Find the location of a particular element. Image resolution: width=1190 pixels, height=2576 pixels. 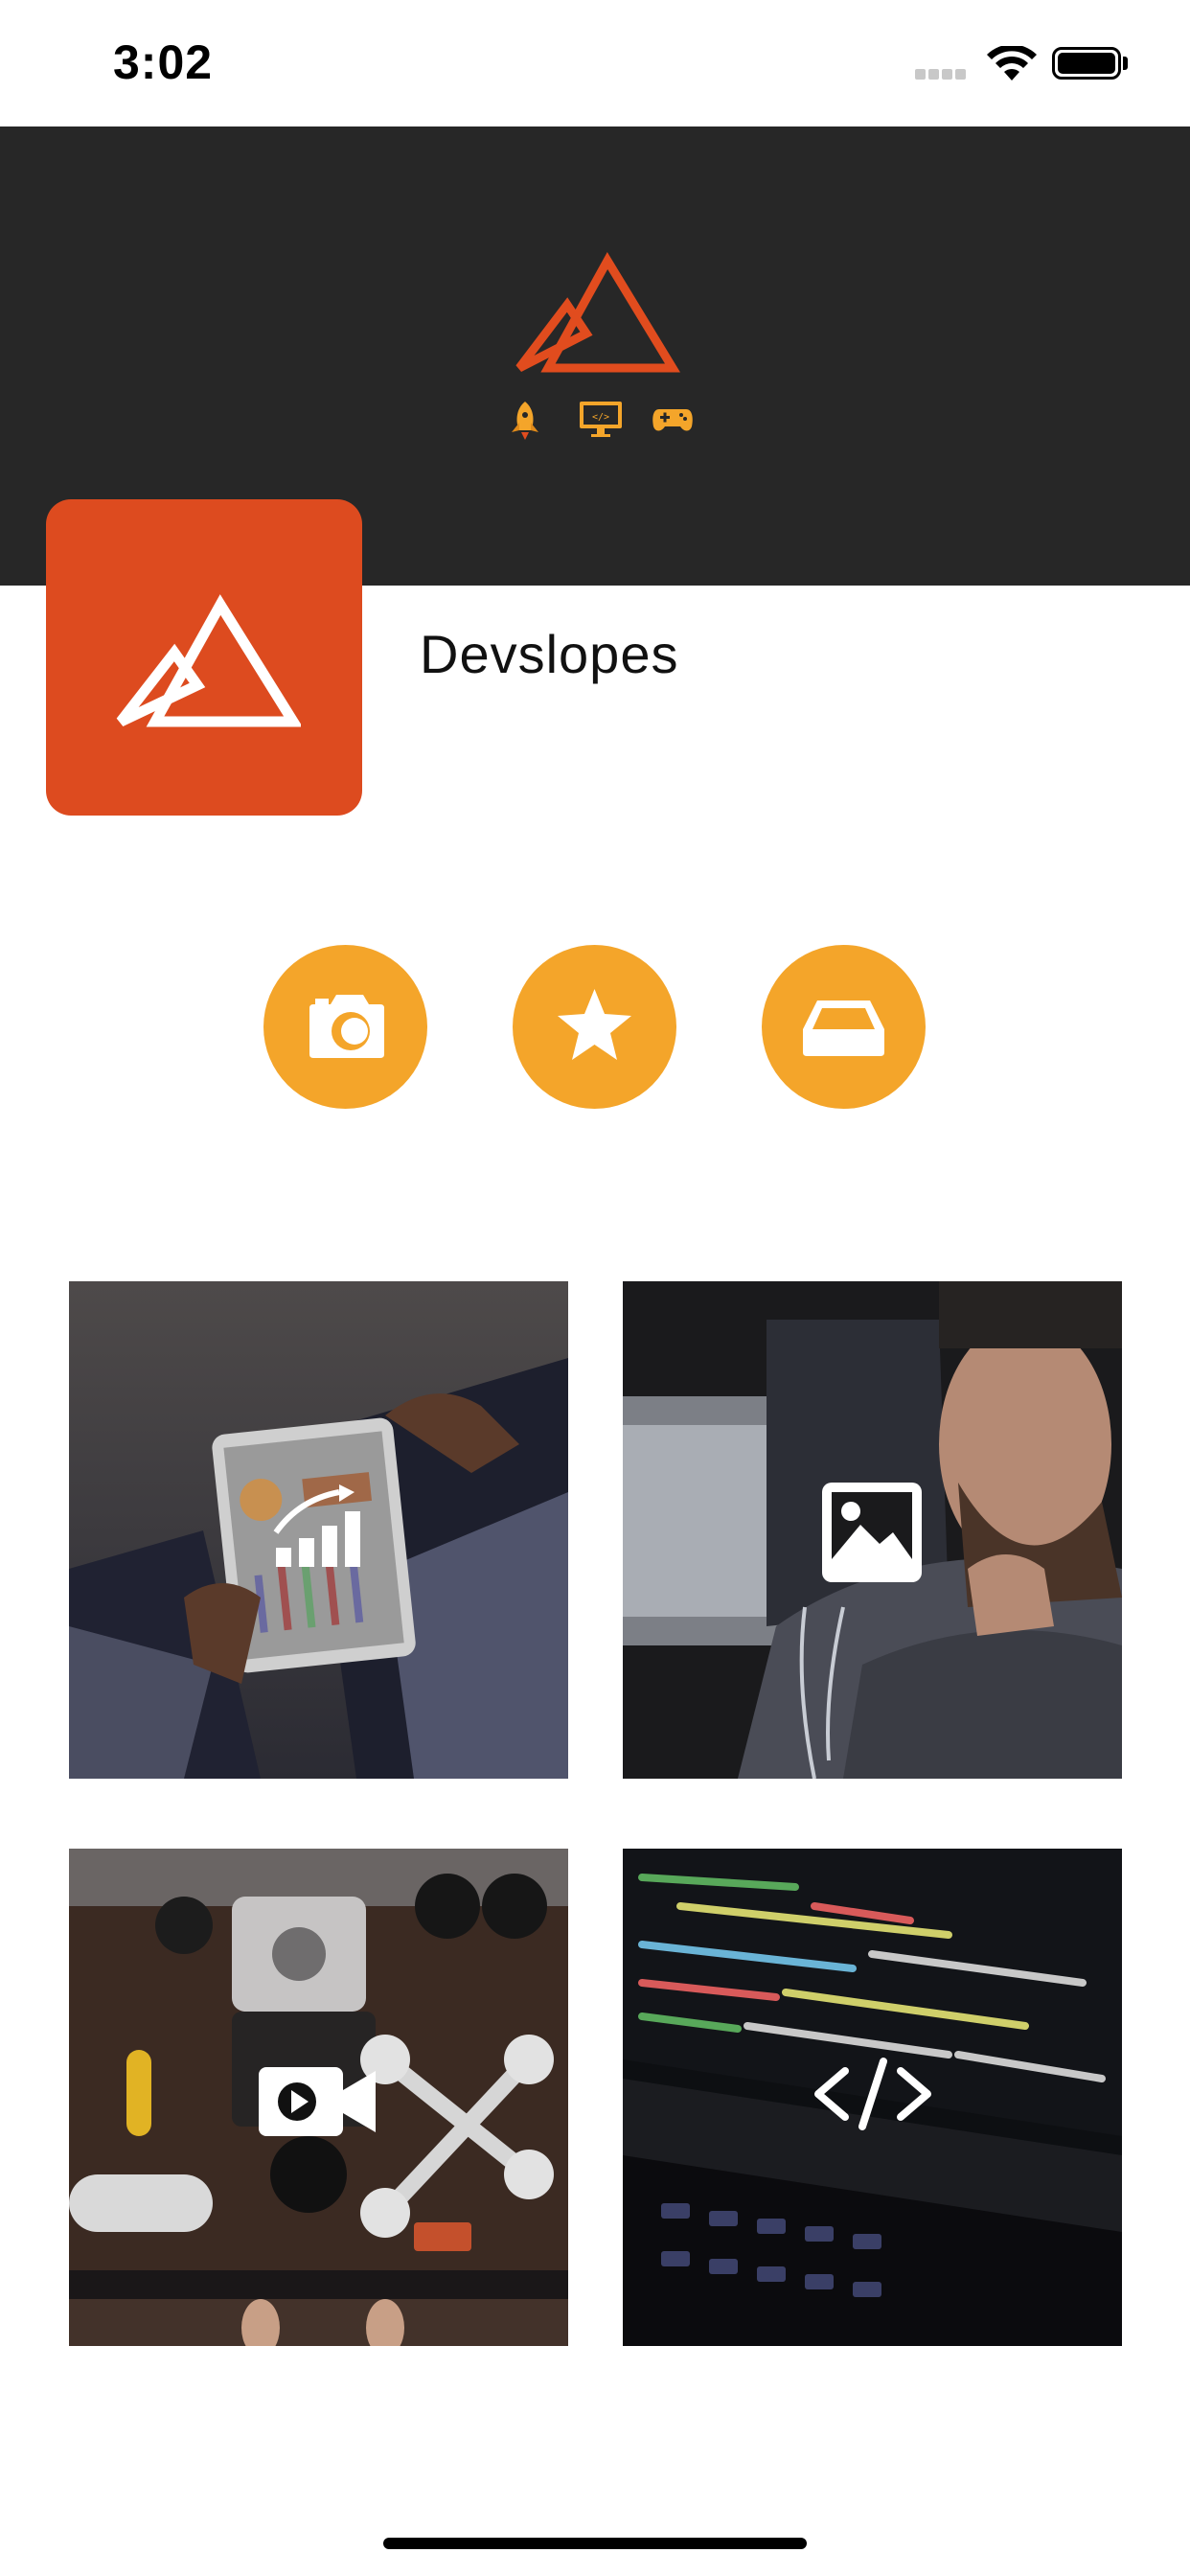

camera-button is located at coordinates (345, 1027).